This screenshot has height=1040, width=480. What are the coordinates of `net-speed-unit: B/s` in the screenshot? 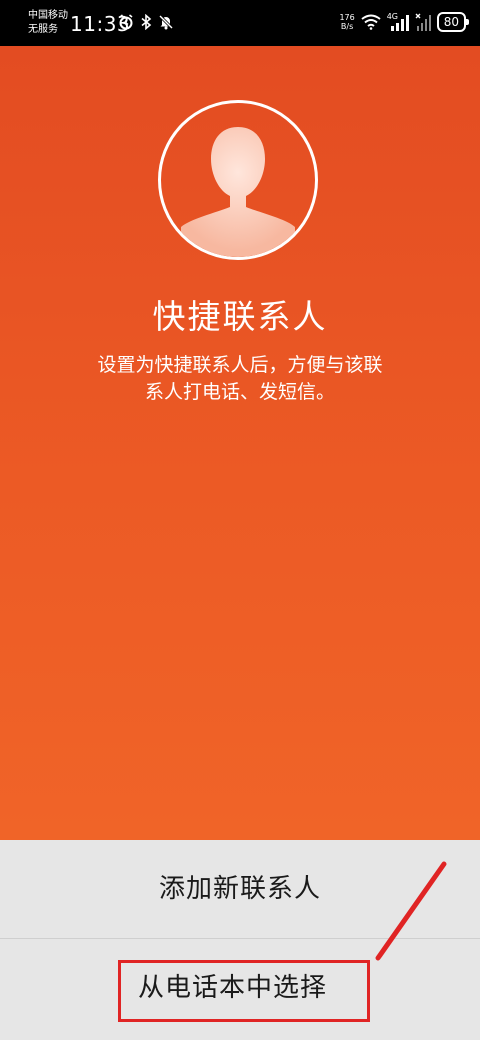 It's located at (347, 26).